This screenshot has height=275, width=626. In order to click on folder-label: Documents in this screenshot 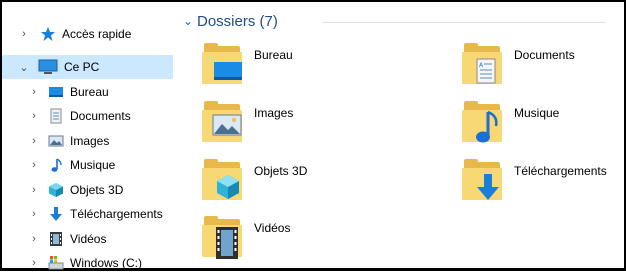, I will do `click(544, 55)`.